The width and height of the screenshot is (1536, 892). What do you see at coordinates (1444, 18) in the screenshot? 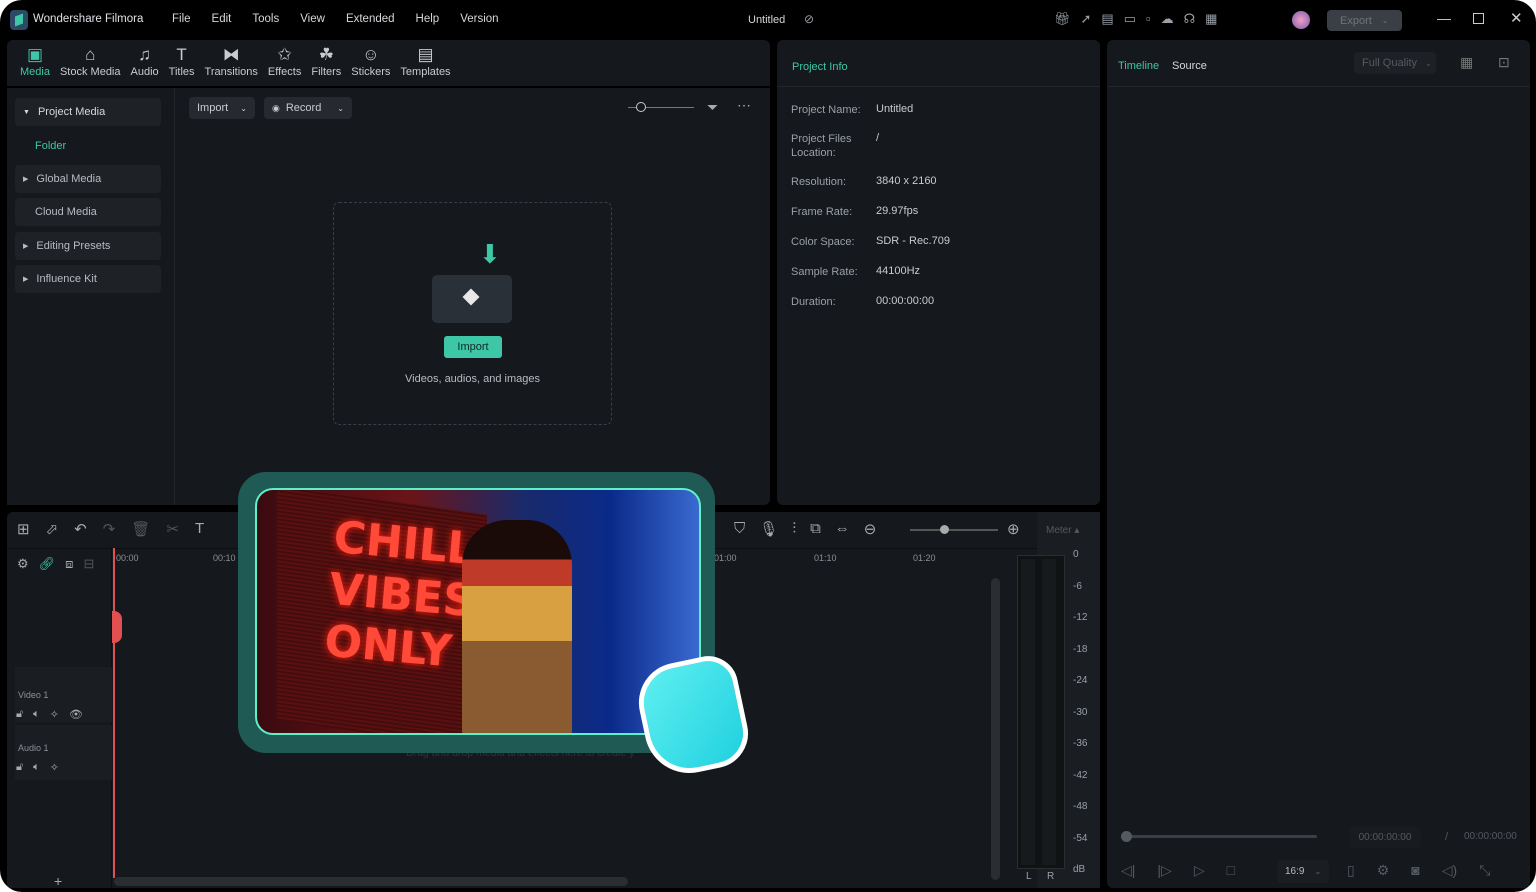
I see `minimize-icon: —` at bounding box center [1444, 18].